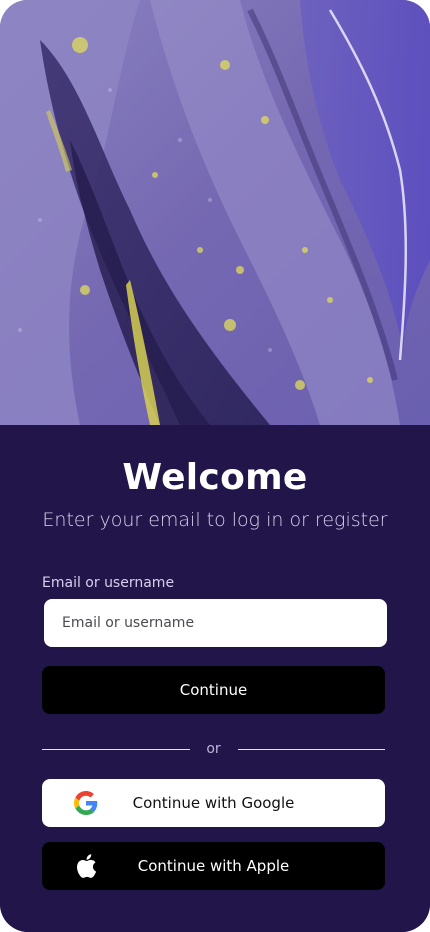  I want to click on apple-button-label: Continue with Apple, so click(213, 866).